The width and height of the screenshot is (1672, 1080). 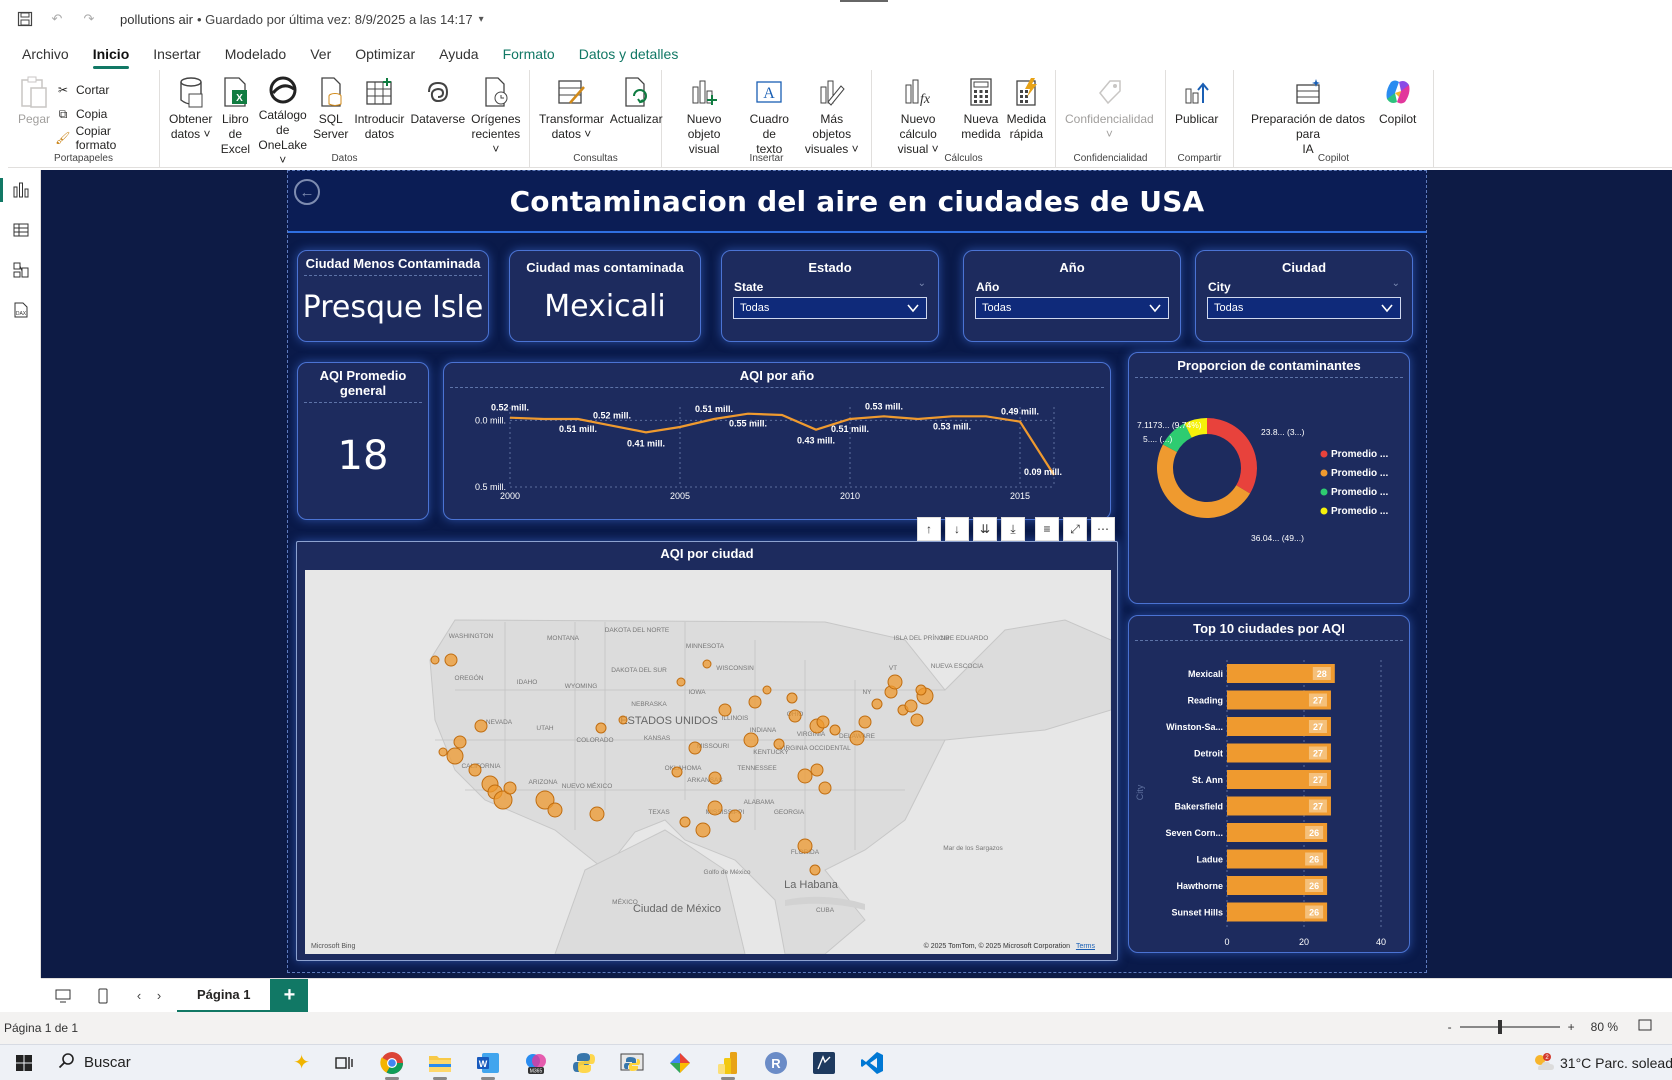 I want to click on copy-button: ⧉ Copia, so click(x=103, y=114).